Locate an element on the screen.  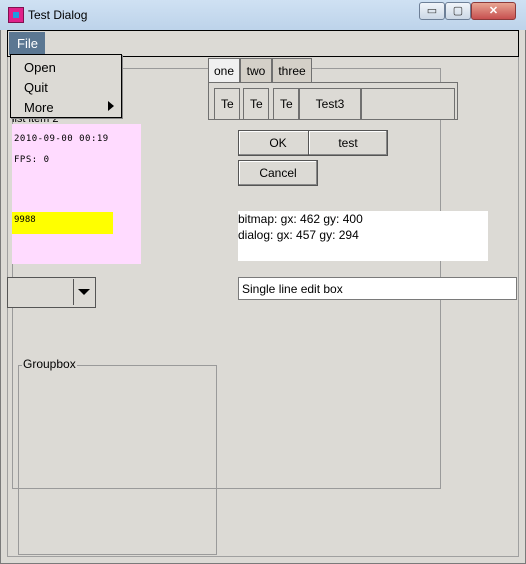
ok-button: OK is located at coordinates (278, 143).